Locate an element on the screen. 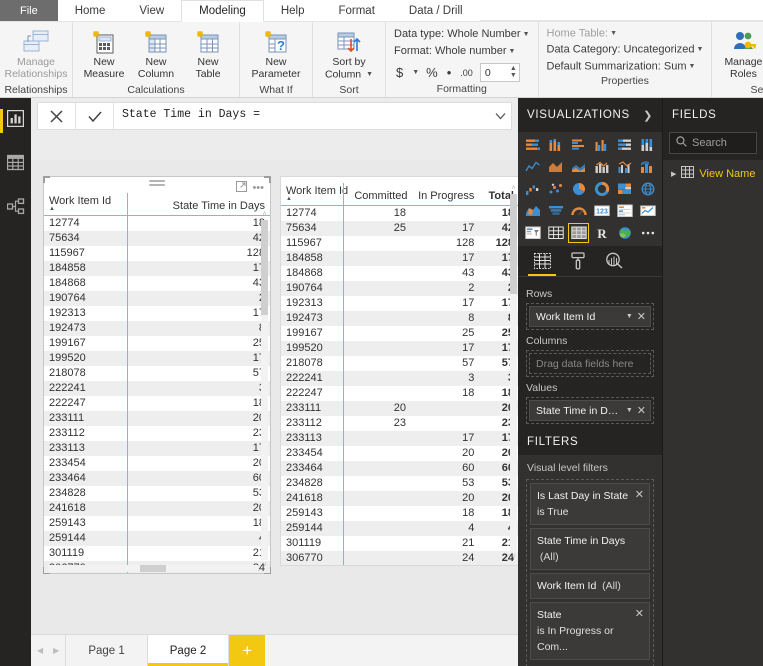  table-row: 192313 17 17 is located at coordinates (399, 303).